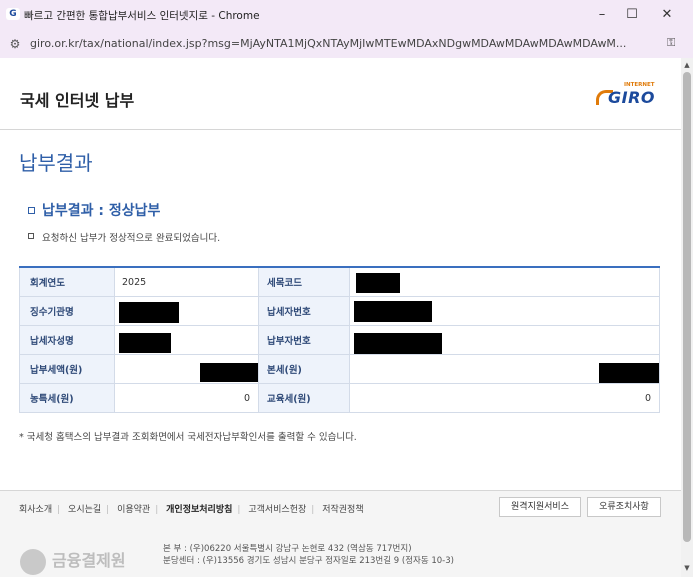  Describe the element at coordinates (35, 510) in the screenshot. I see `footer-link-company: 회사소개` at that location.